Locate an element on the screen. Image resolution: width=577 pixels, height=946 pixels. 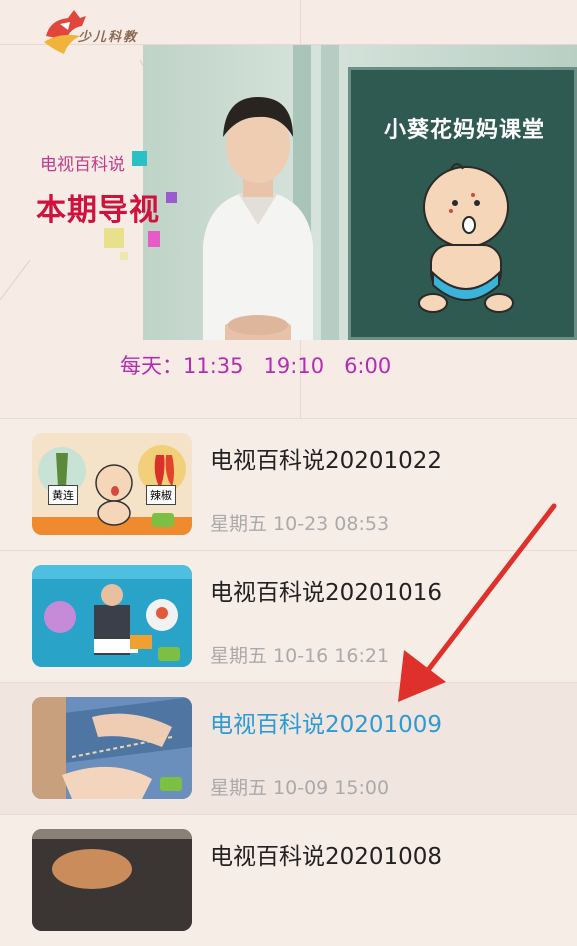
program-subtitle: 电视百科说 is located at coordinates (82, 165).